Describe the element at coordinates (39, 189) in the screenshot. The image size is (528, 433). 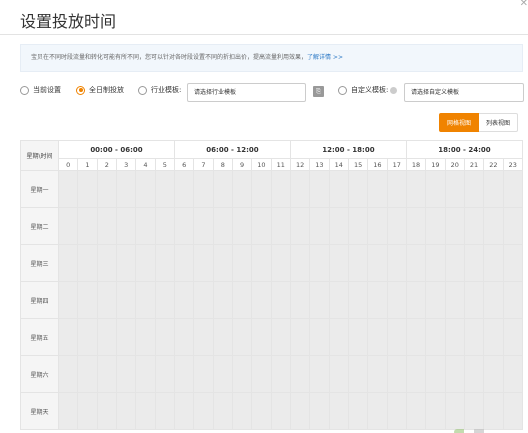
I see `day-label: 星期一` at that location.